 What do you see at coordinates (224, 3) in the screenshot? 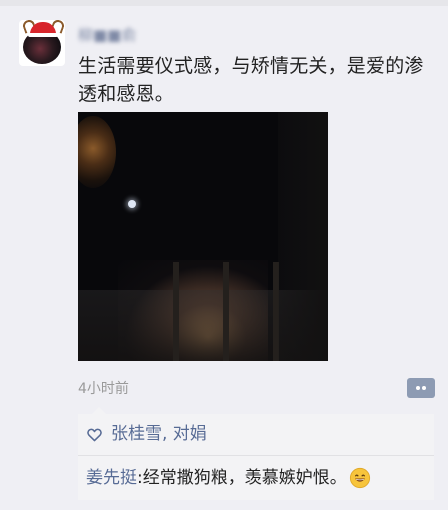
I see `top-divider` at bounding box center [224, 3].